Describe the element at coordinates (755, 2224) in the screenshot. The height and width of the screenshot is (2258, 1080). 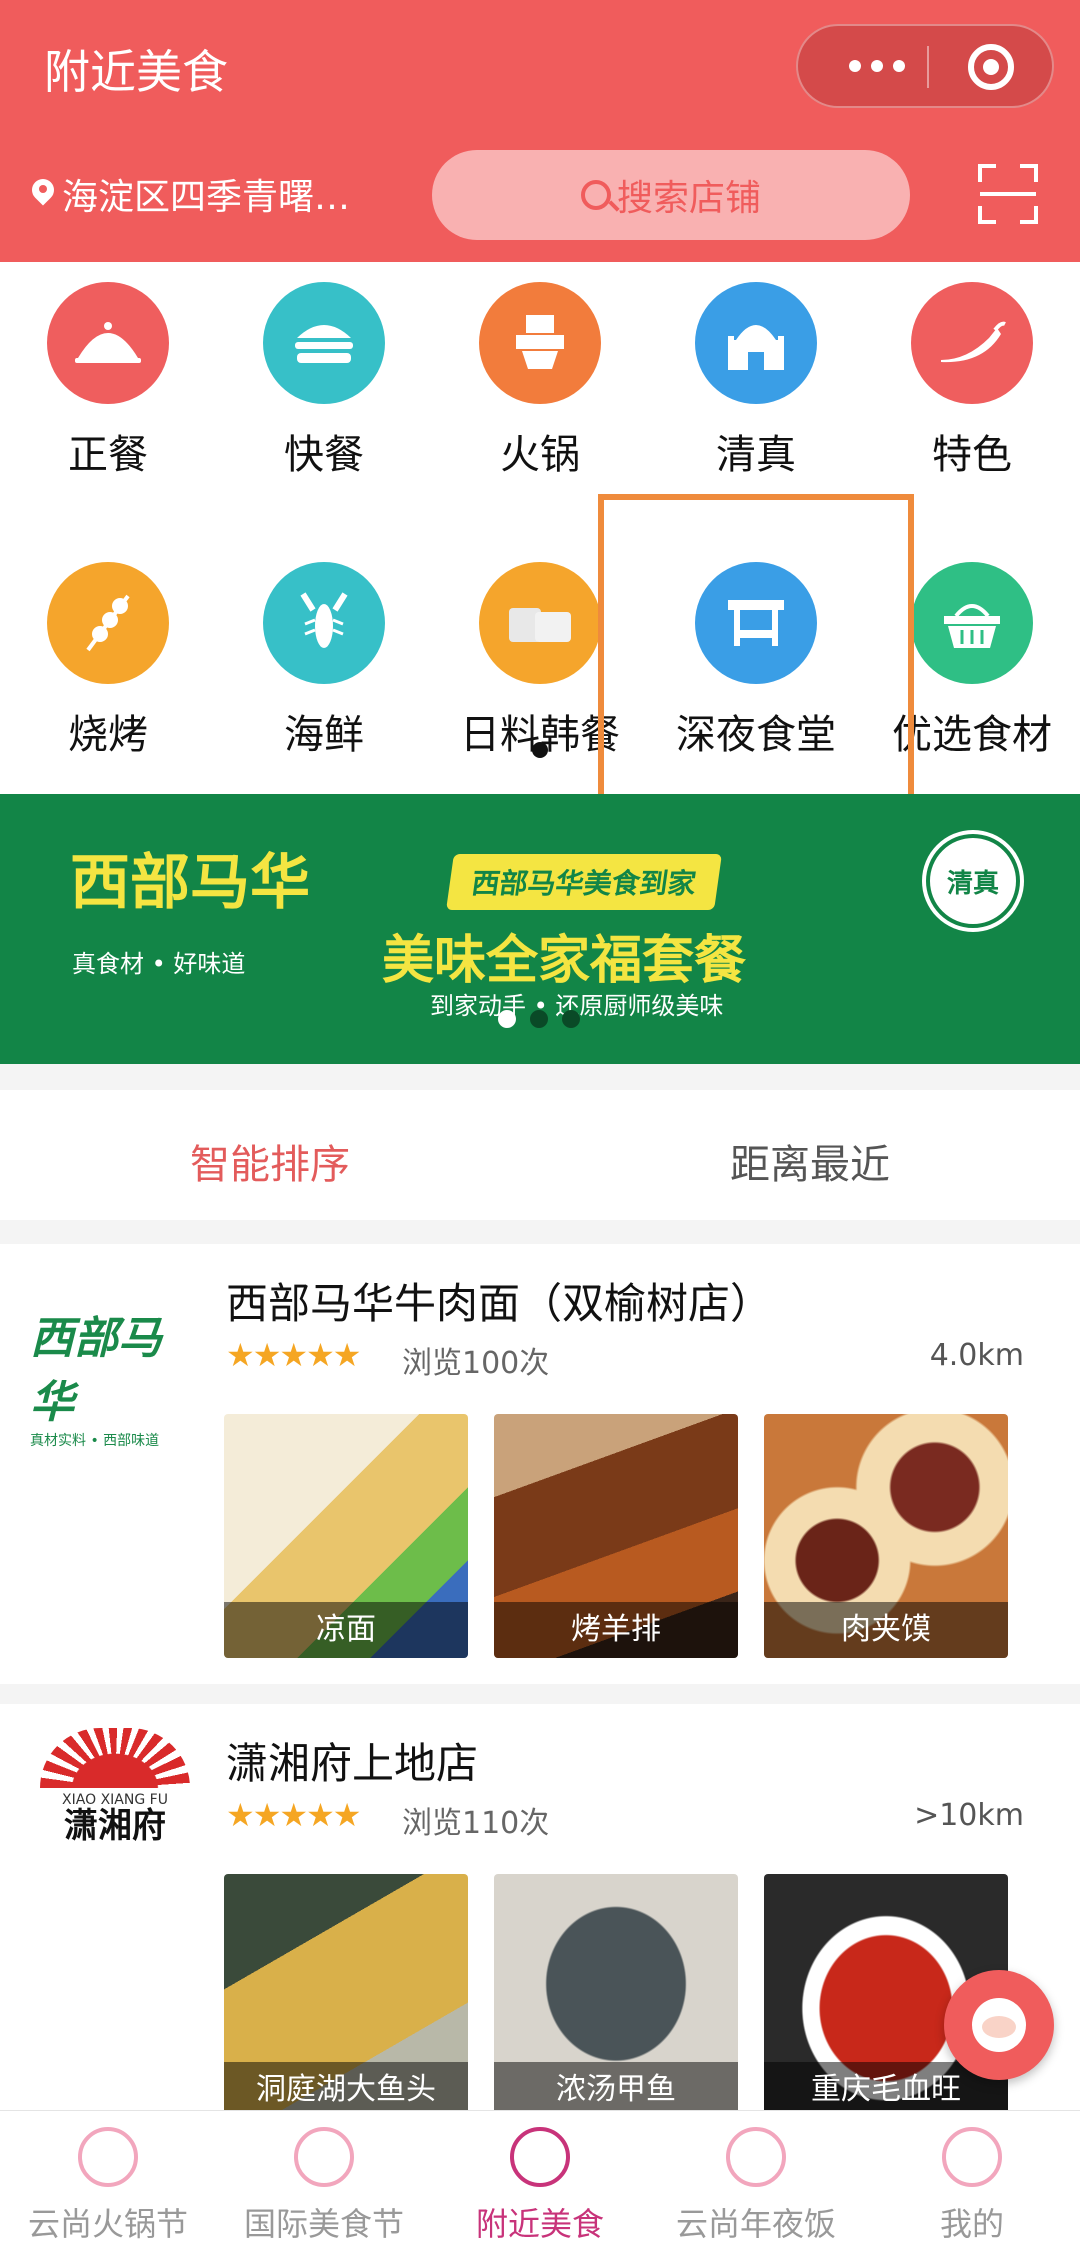
I see `tab-label: 云尚年夜饭` at that location.